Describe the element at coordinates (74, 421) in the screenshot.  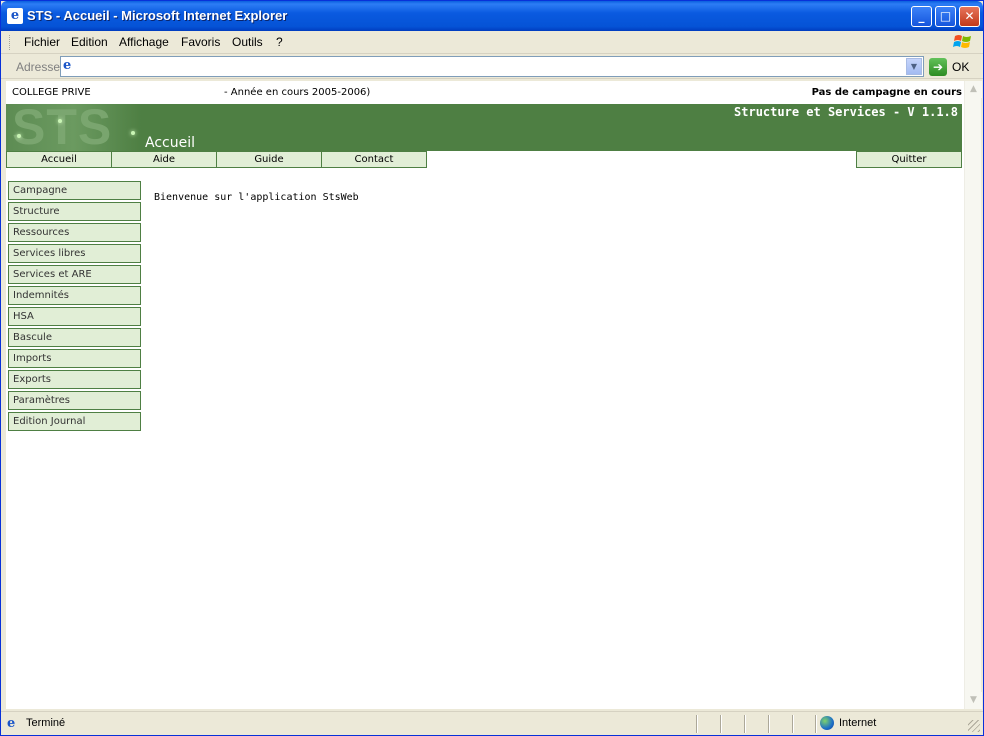
I see `sidebar-item-edition-journal: Edition Journal` at that location.